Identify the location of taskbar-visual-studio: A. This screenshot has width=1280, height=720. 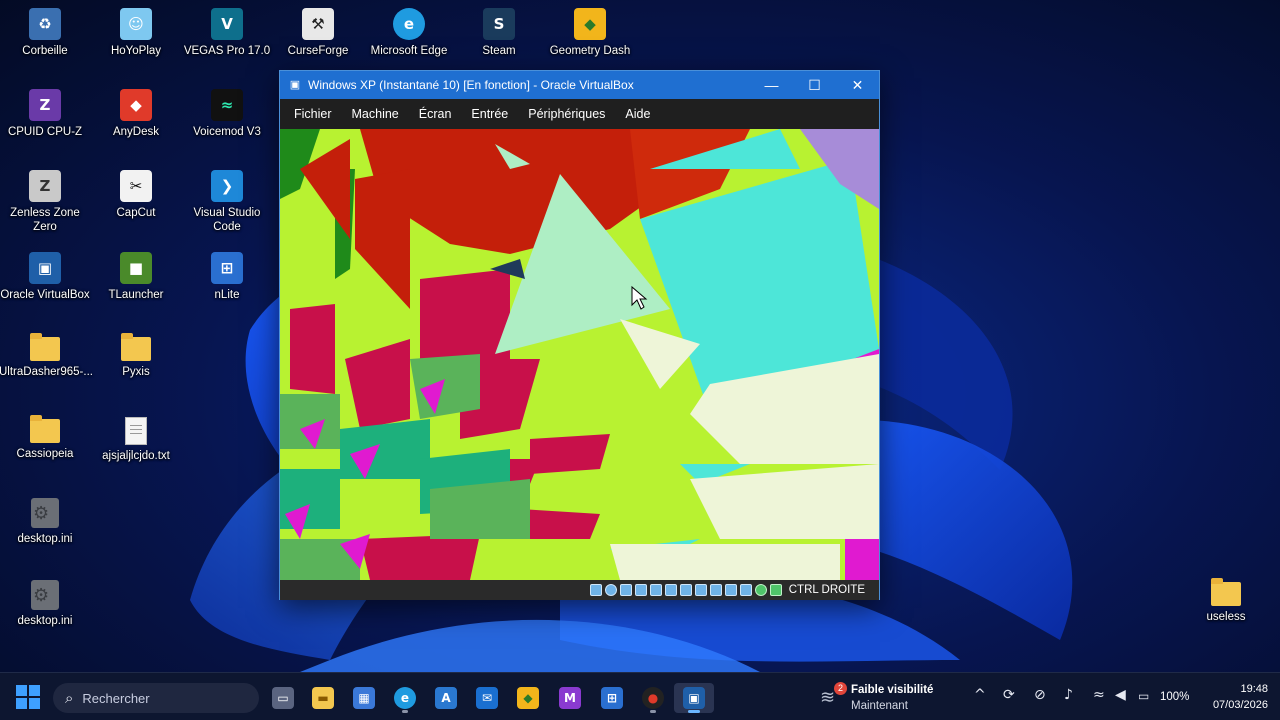
(446, 698).